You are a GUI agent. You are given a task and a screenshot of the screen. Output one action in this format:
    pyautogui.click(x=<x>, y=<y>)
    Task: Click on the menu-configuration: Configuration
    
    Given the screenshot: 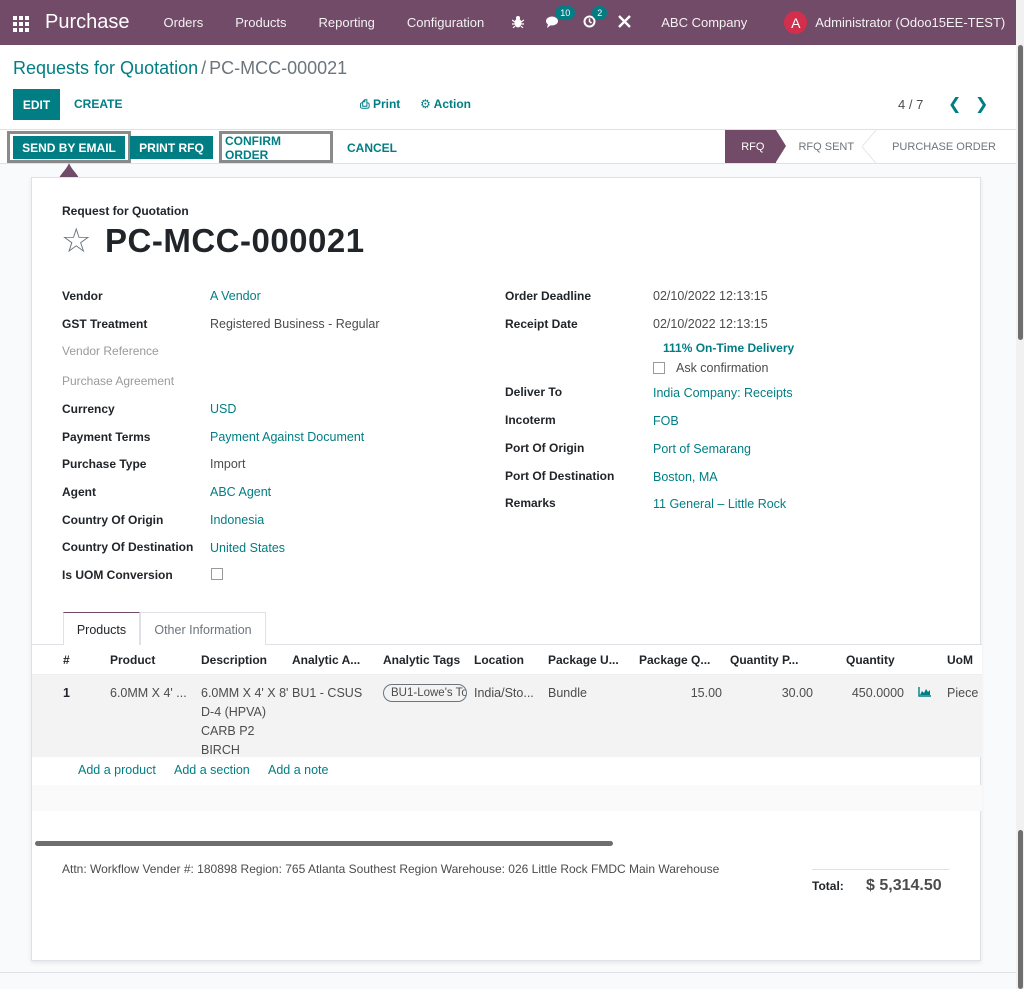 What is the action you would take?
    pyautogui.click(x=445, y=22)
    